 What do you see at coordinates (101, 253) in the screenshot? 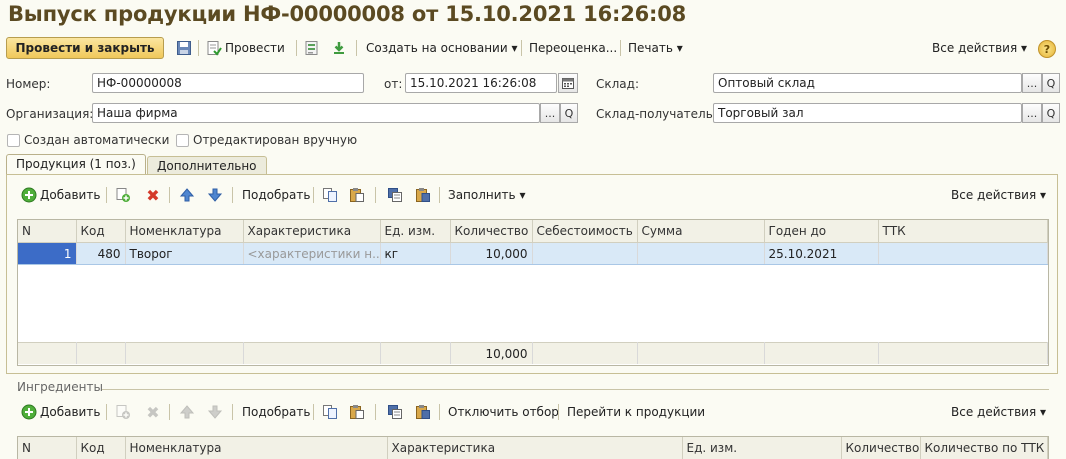
I see `row-code: 480` at bounding box center [101, 253].